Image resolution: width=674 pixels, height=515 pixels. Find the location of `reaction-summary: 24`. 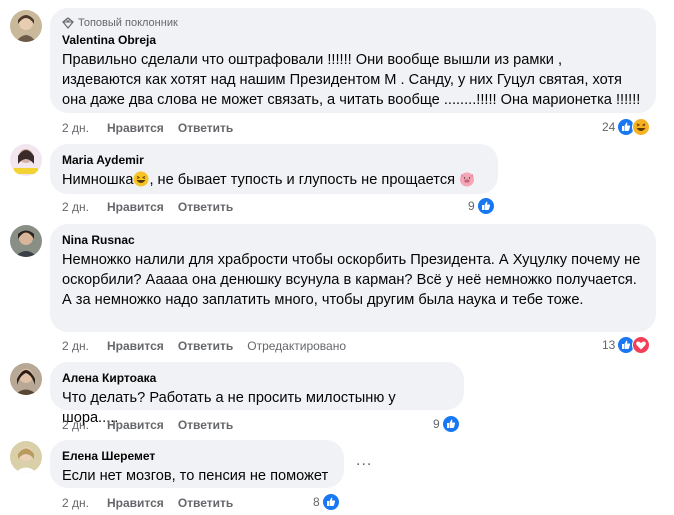

reaction-summary: 24 is located at coordinates (626, 127).